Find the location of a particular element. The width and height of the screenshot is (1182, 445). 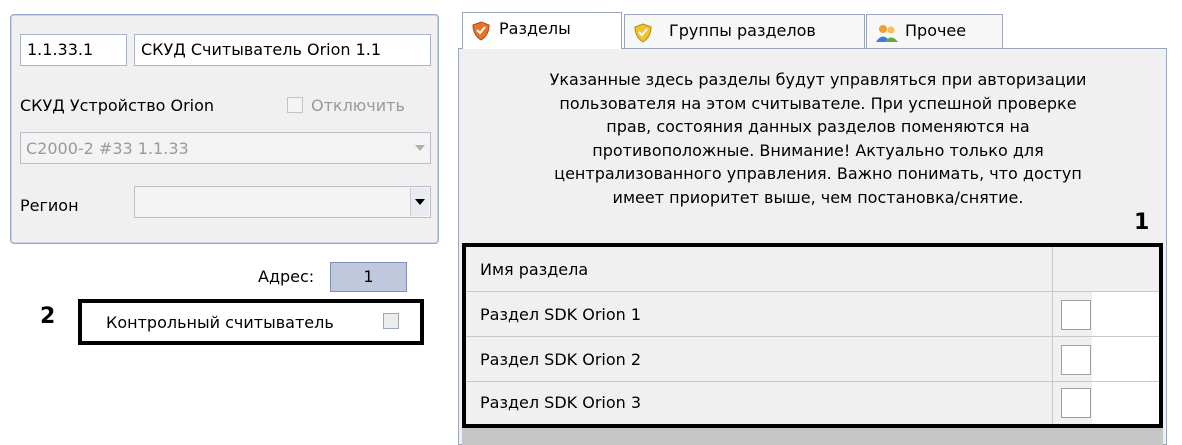

region-label: Регион is located at coordinates (49, 205).